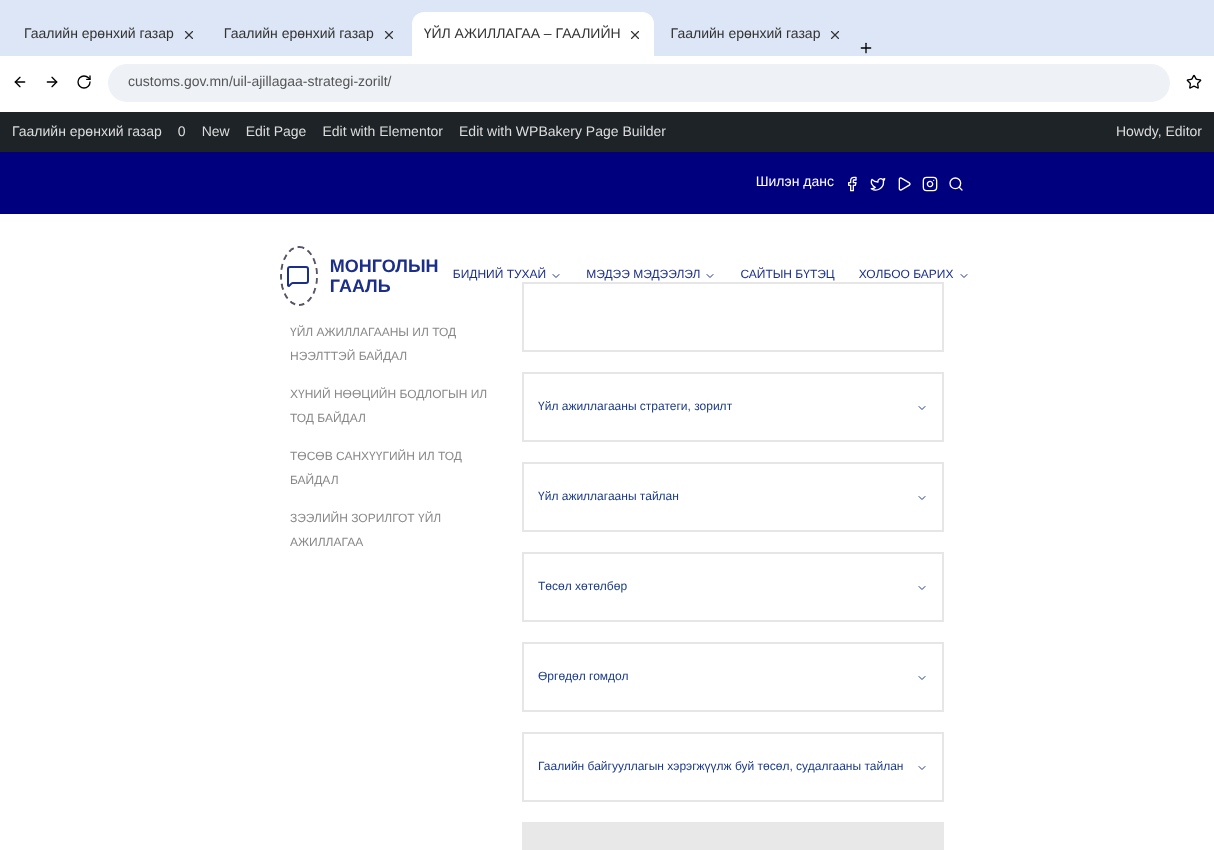  I want to click on forward-icon, so click(52, 82).